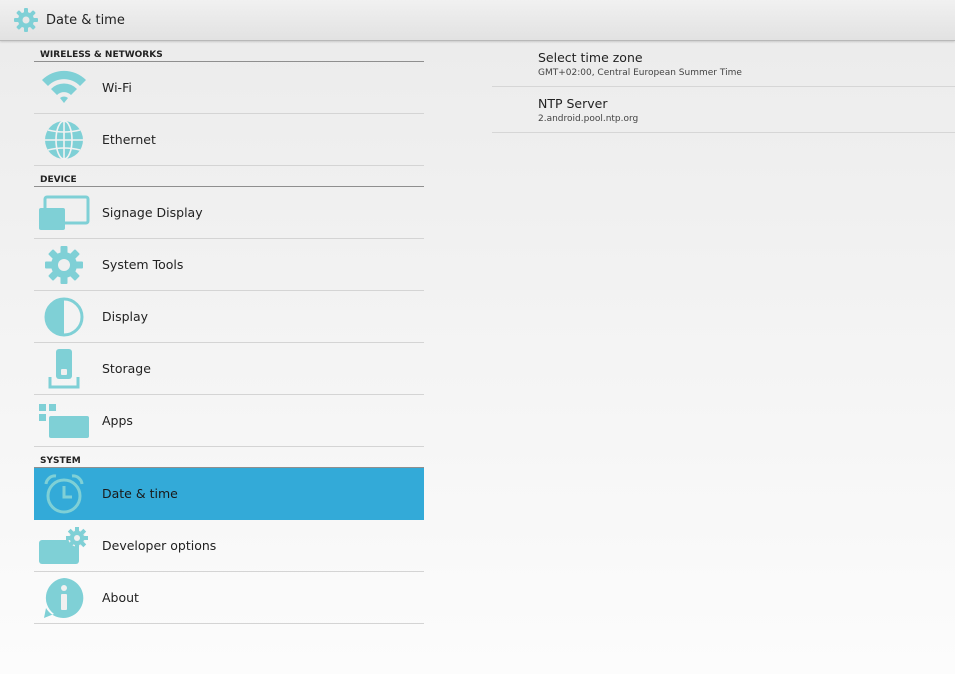 The height and width of the screenshot is (674, 955). Describe the element at coordinates (64, 421) in the screenshot. I see `apps-icon` at that location.